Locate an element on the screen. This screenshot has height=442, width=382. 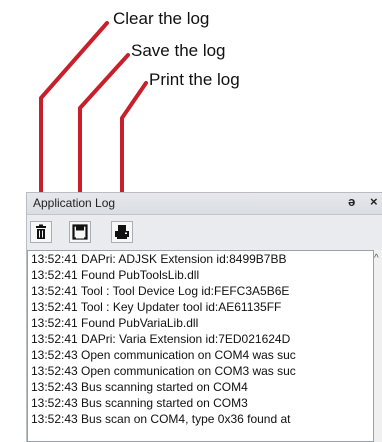
clear-callout: Clear the log is located at coordinates (161, 18).